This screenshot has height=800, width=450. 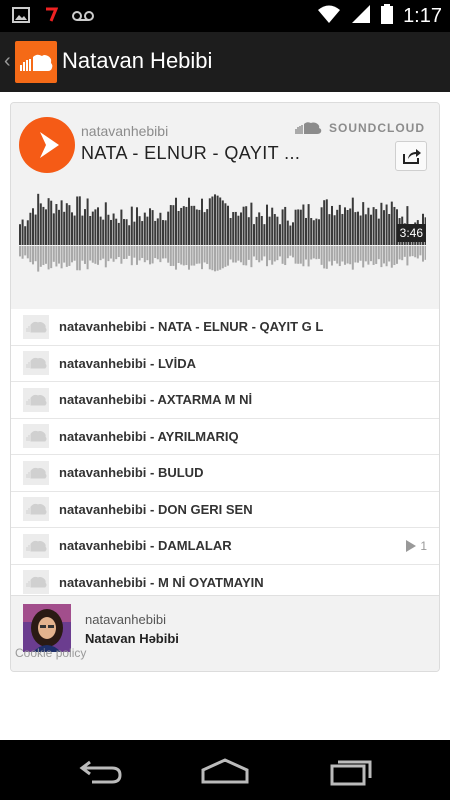 I want to click on back-arrow-icon, so click(x=100, y=772).